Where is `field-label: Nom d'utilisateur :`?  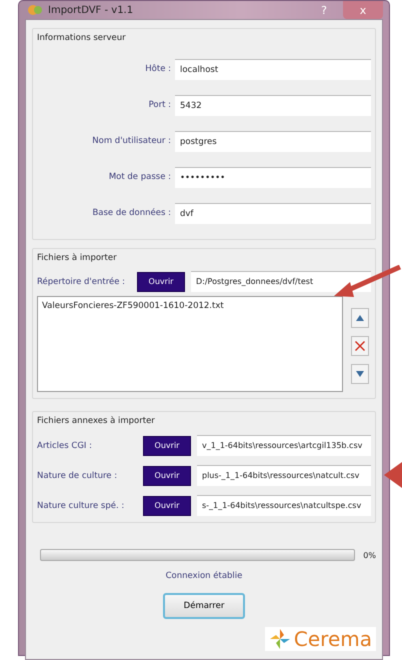
field-label: Nom d'utilisateur : is located at coordinates (131, 141).